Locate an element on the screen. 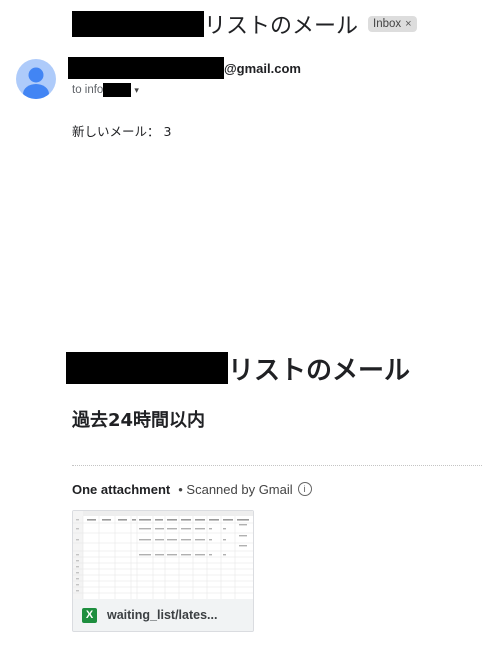  attachments-title: One attachment is located at coordinates (121, 489).